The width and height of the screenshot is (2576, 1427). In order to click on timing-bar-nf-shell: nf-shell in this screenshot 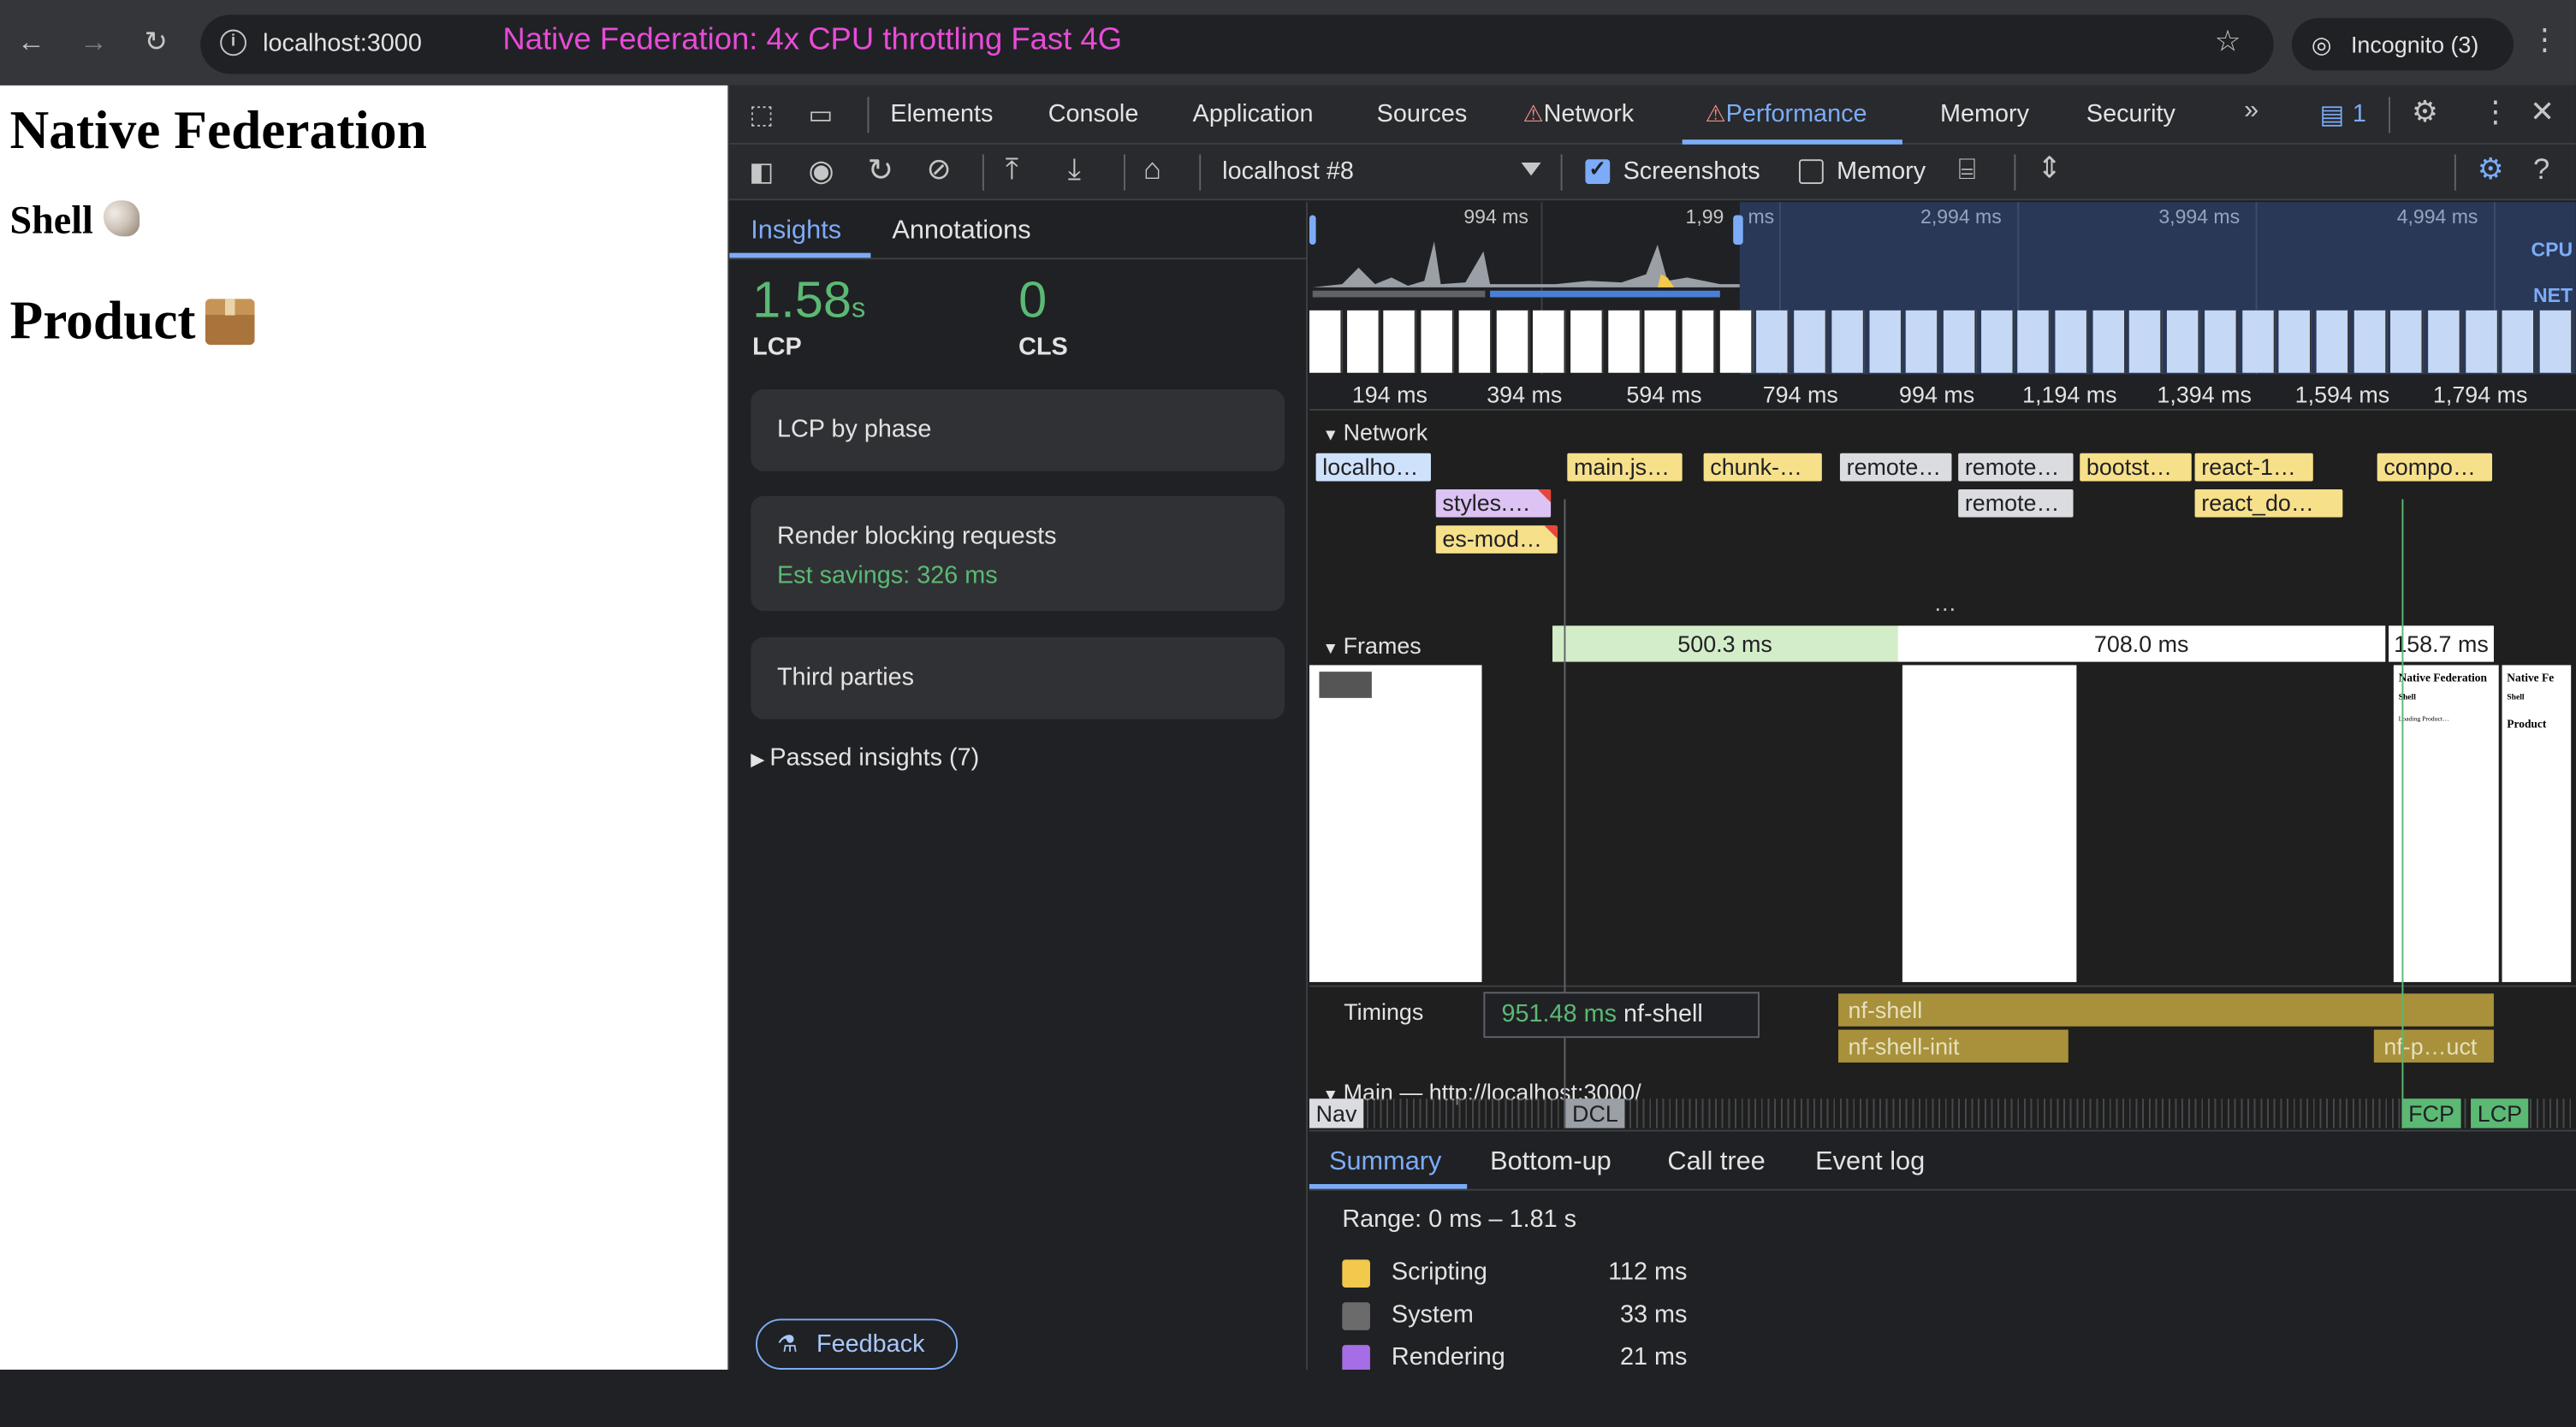, I will do `click(2166, 1010)`.